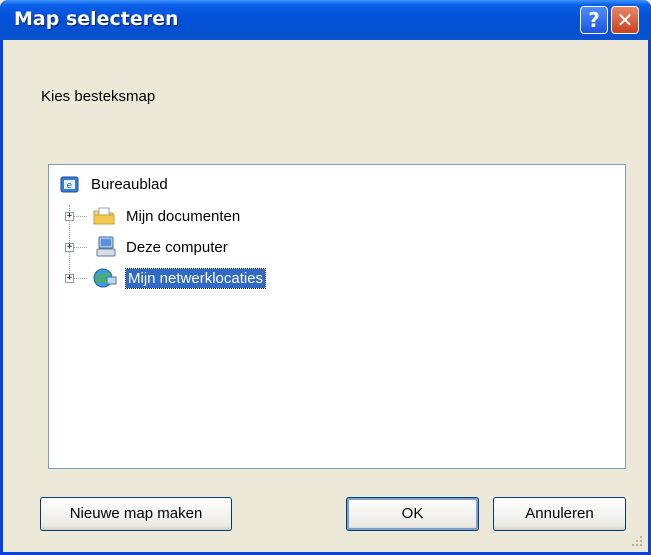 This screenshot has height=555, width=651. I want to click on help-icon: ?, so click(594, 20).